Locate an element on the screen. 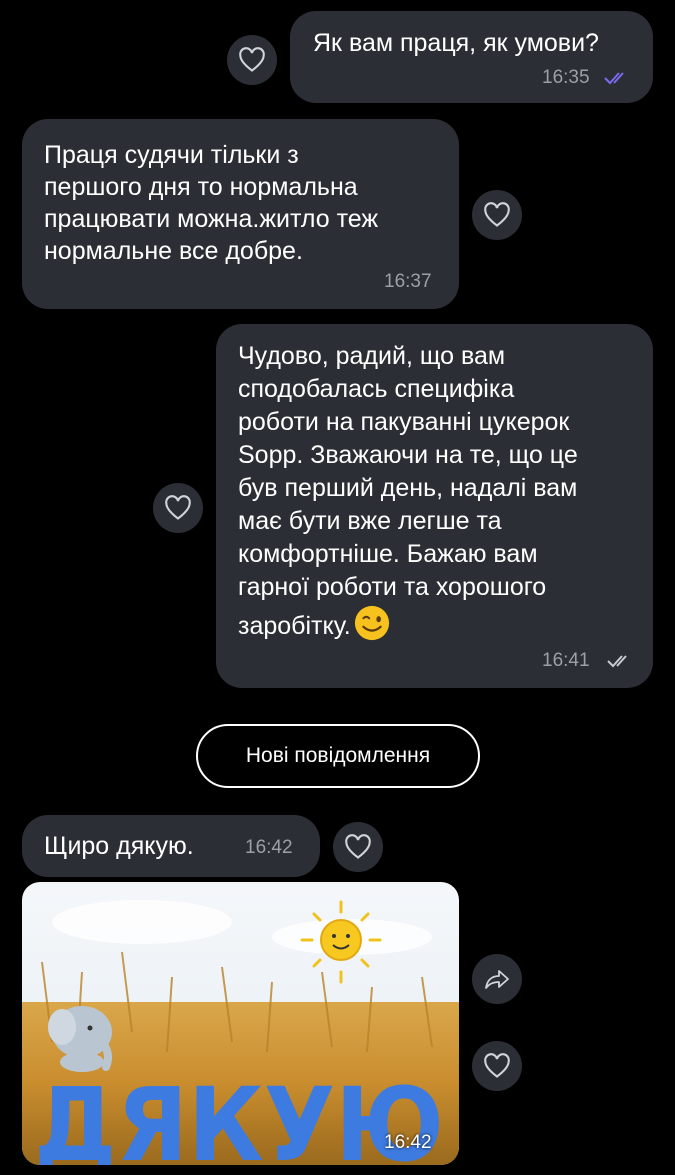  message-time: 16:41 is located at coordinates (566, 660).